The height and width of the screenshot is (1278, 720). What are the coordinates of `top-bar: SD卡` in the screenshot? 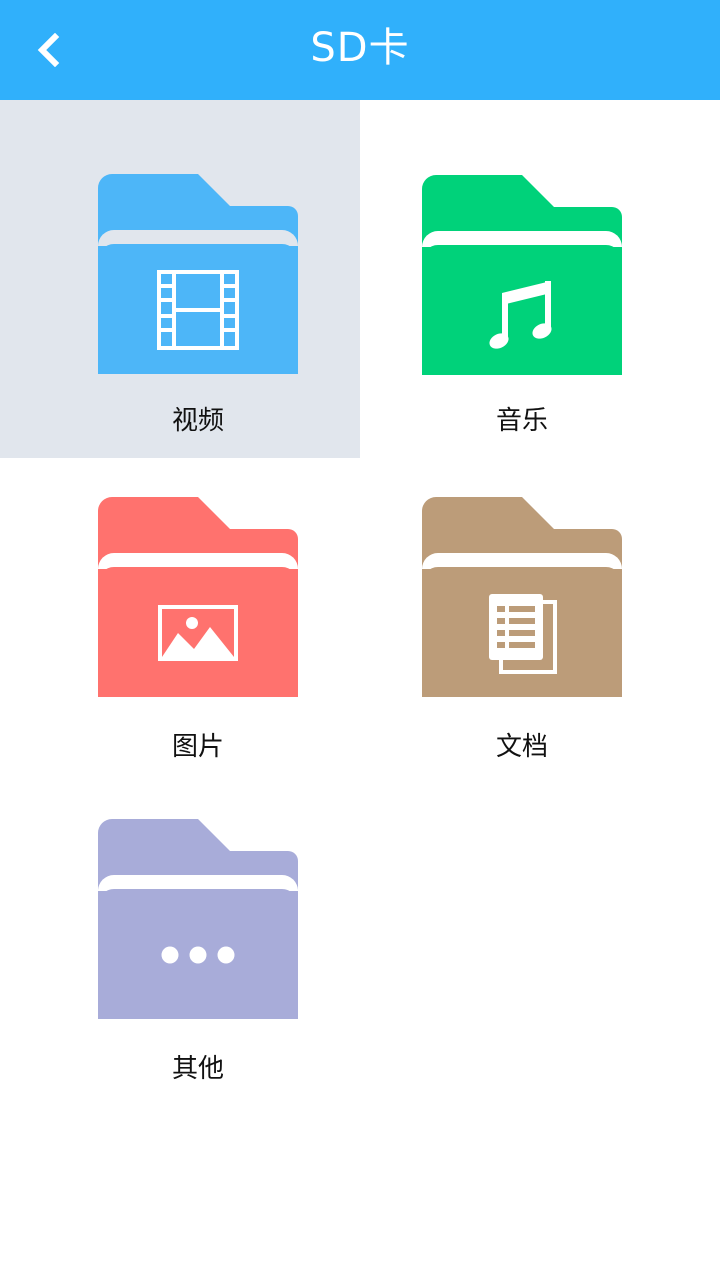 It's located at (360, 50).